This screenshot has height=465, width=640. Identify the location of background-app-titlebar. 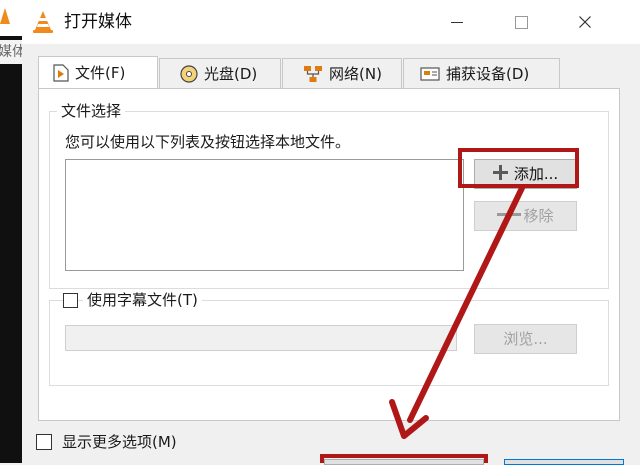
(11, 18).